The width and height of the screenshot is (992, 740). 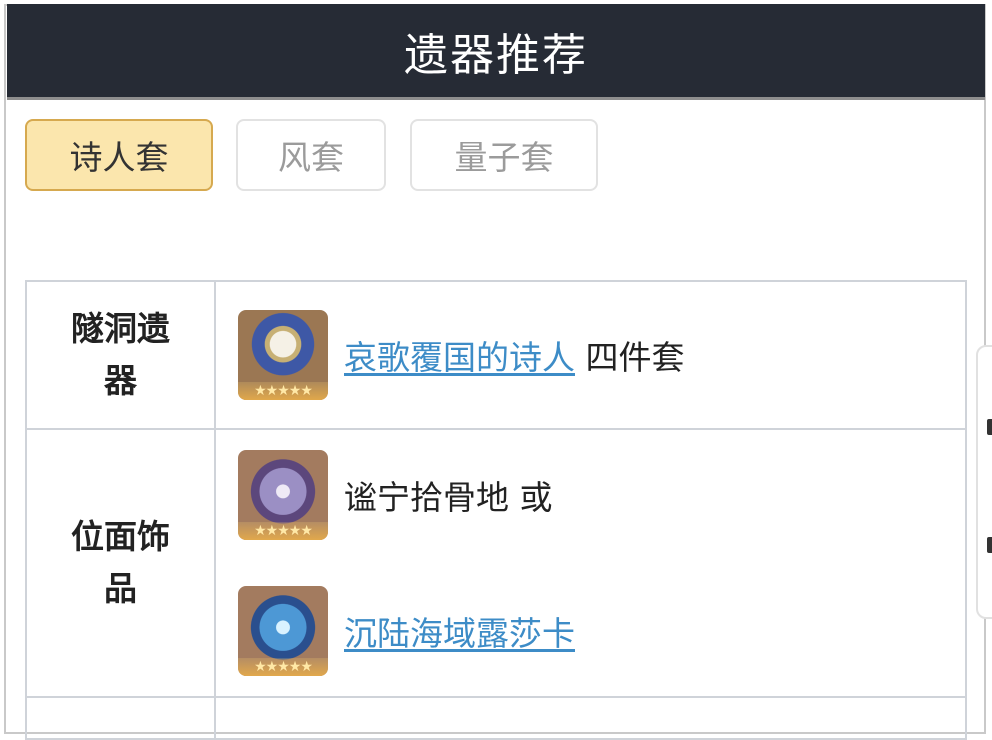 I want to click on planar-item: ★★★★★ 沉陆海域露莎卡, so click(x=406, y=631).